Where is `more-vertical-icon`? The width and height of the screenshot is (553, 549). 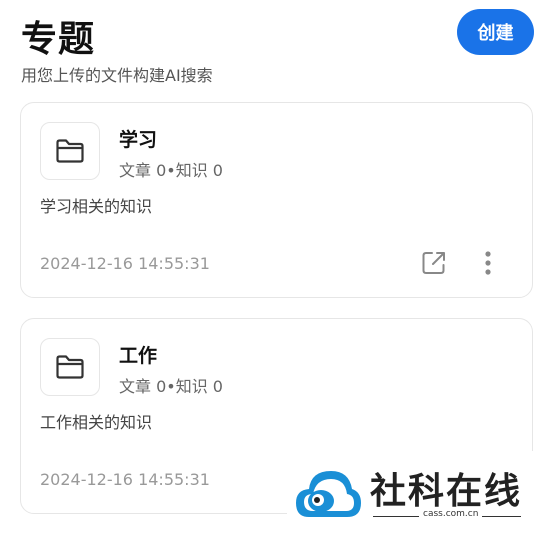 more-vertical-icon is located at coordinates (488, 263).